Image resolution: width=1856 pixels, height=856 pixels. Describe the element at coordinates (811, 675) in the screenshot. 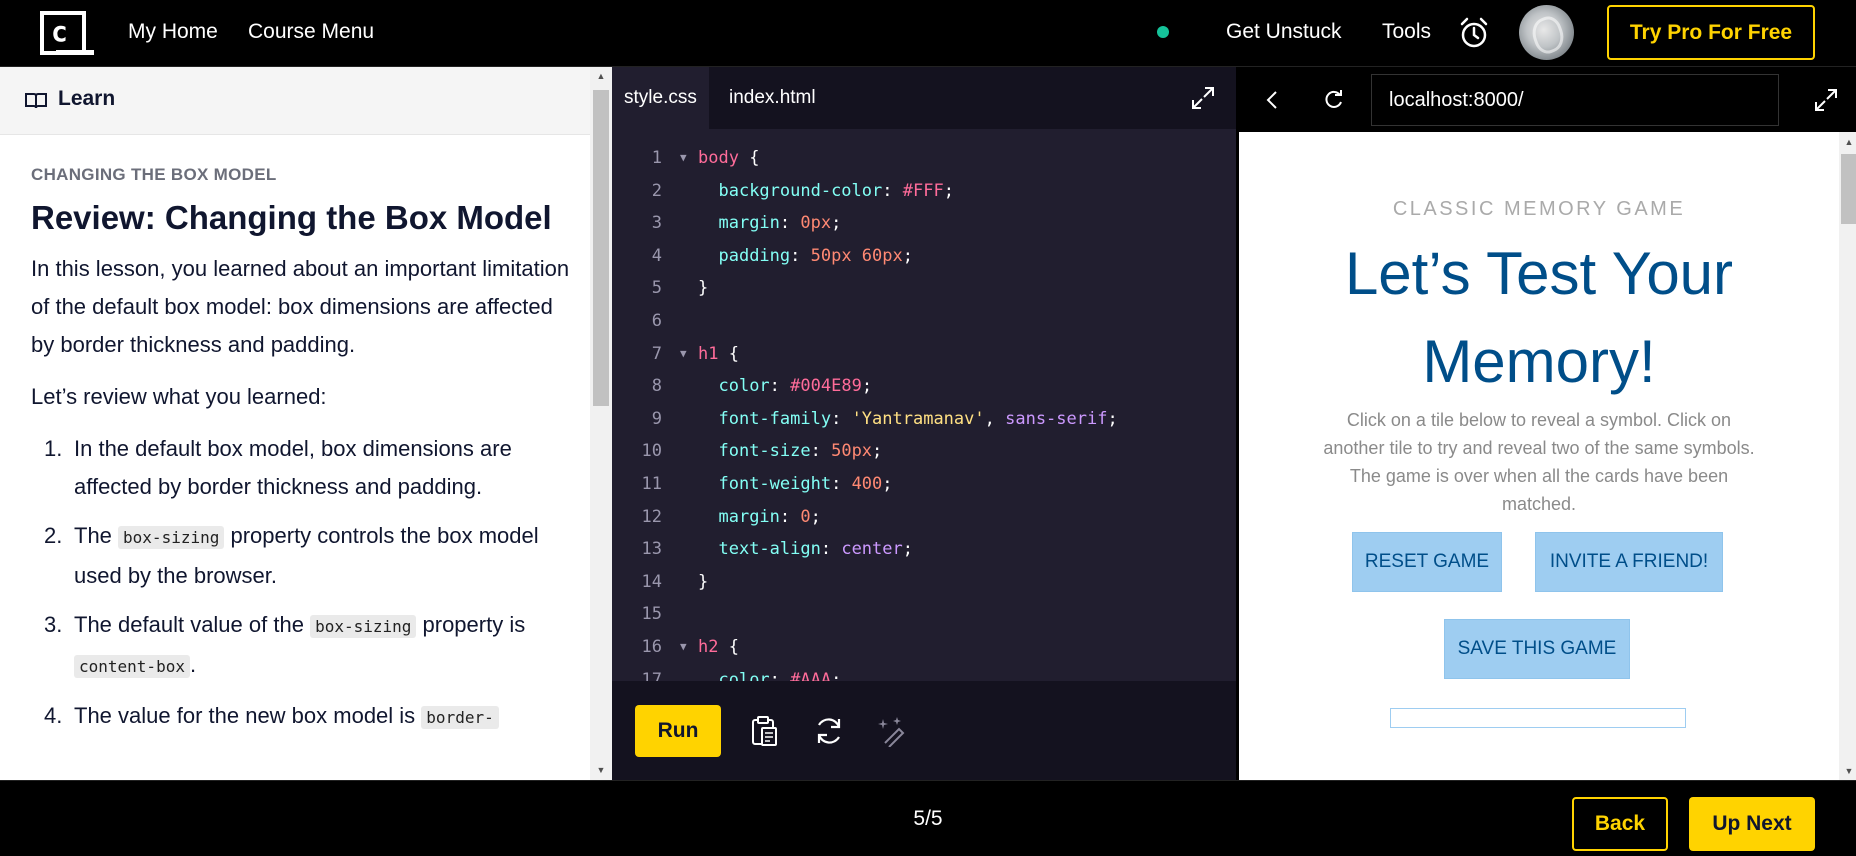

I see `code-token: #AAA` at that location.